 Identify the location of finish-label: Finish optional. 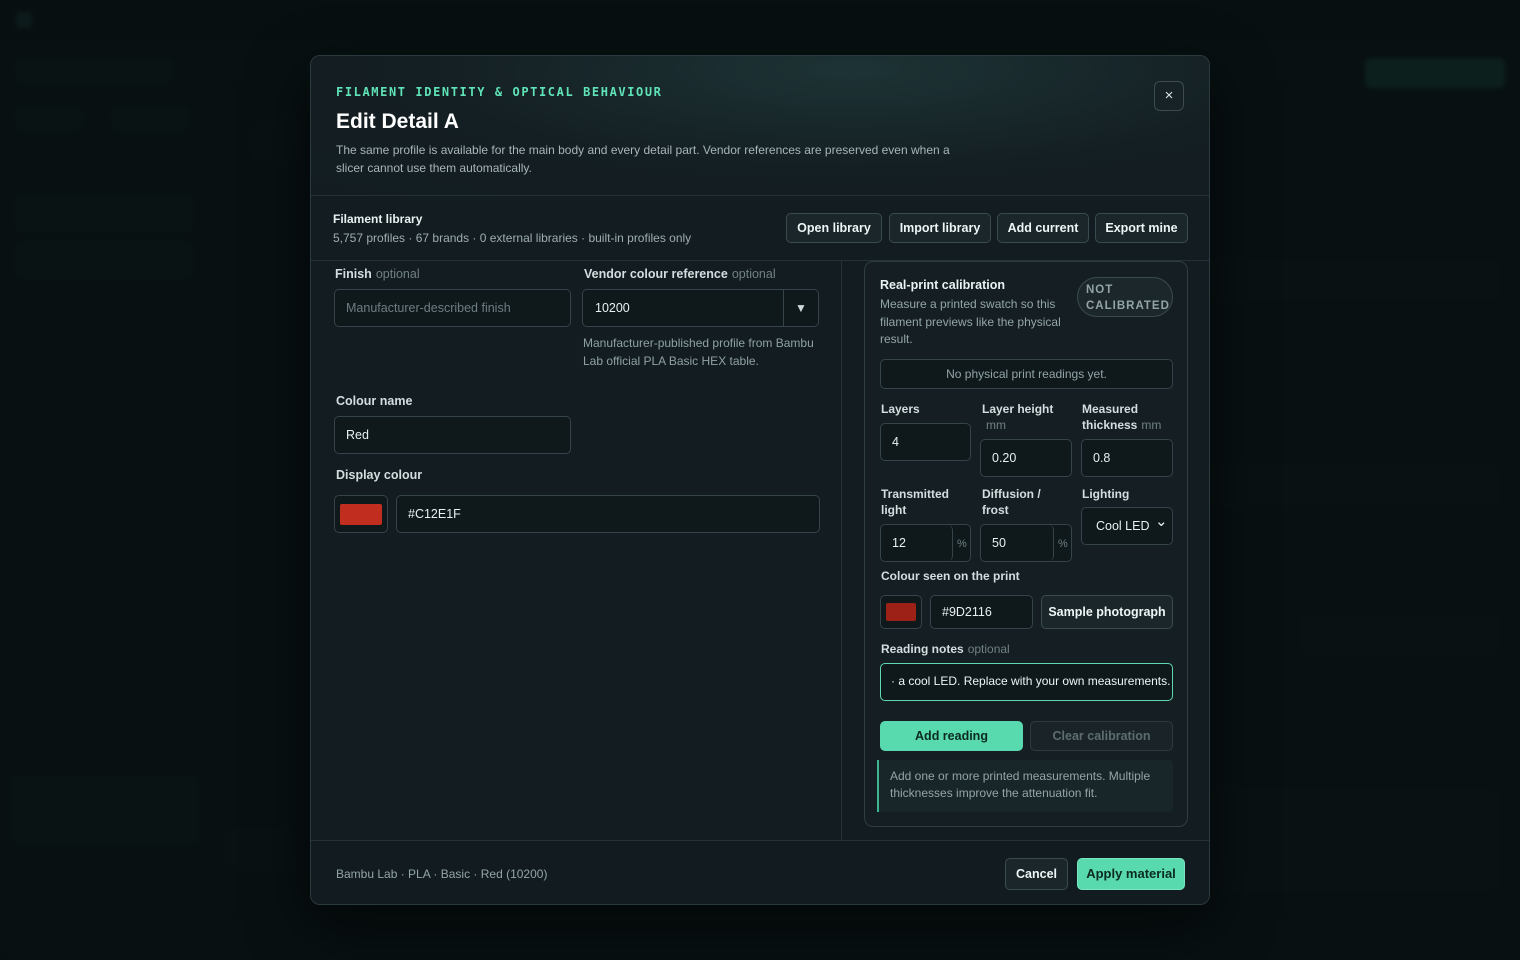
(377, 274).